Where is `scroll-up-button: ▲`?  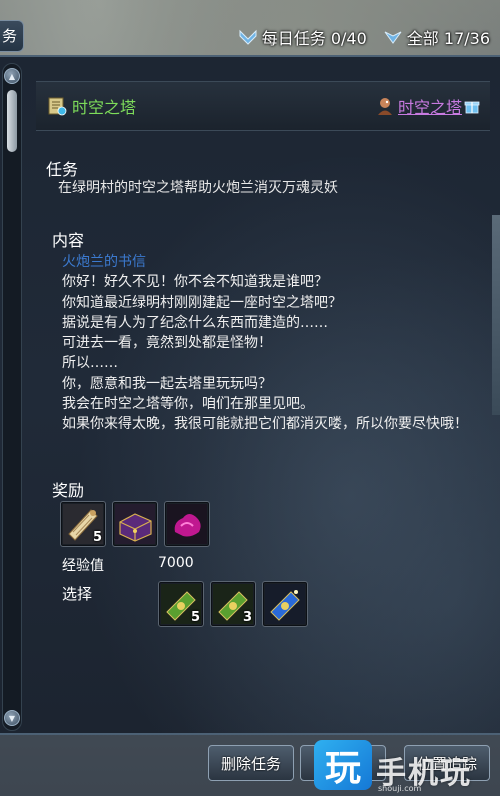
scroll-up-button: ▲ is located at coordinates (12, 76).